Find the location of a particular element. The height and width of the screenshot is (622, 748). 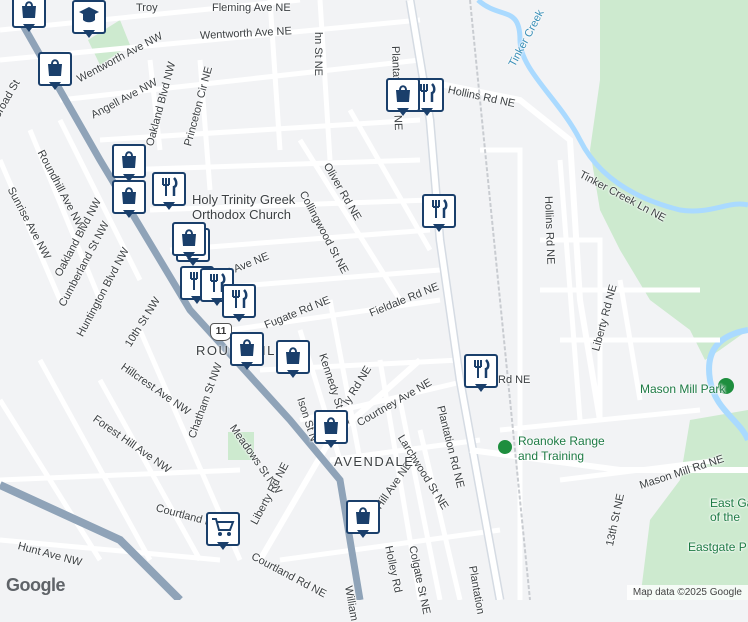

poi-park: Mason Mill Park is located at coordinates (682, 389).